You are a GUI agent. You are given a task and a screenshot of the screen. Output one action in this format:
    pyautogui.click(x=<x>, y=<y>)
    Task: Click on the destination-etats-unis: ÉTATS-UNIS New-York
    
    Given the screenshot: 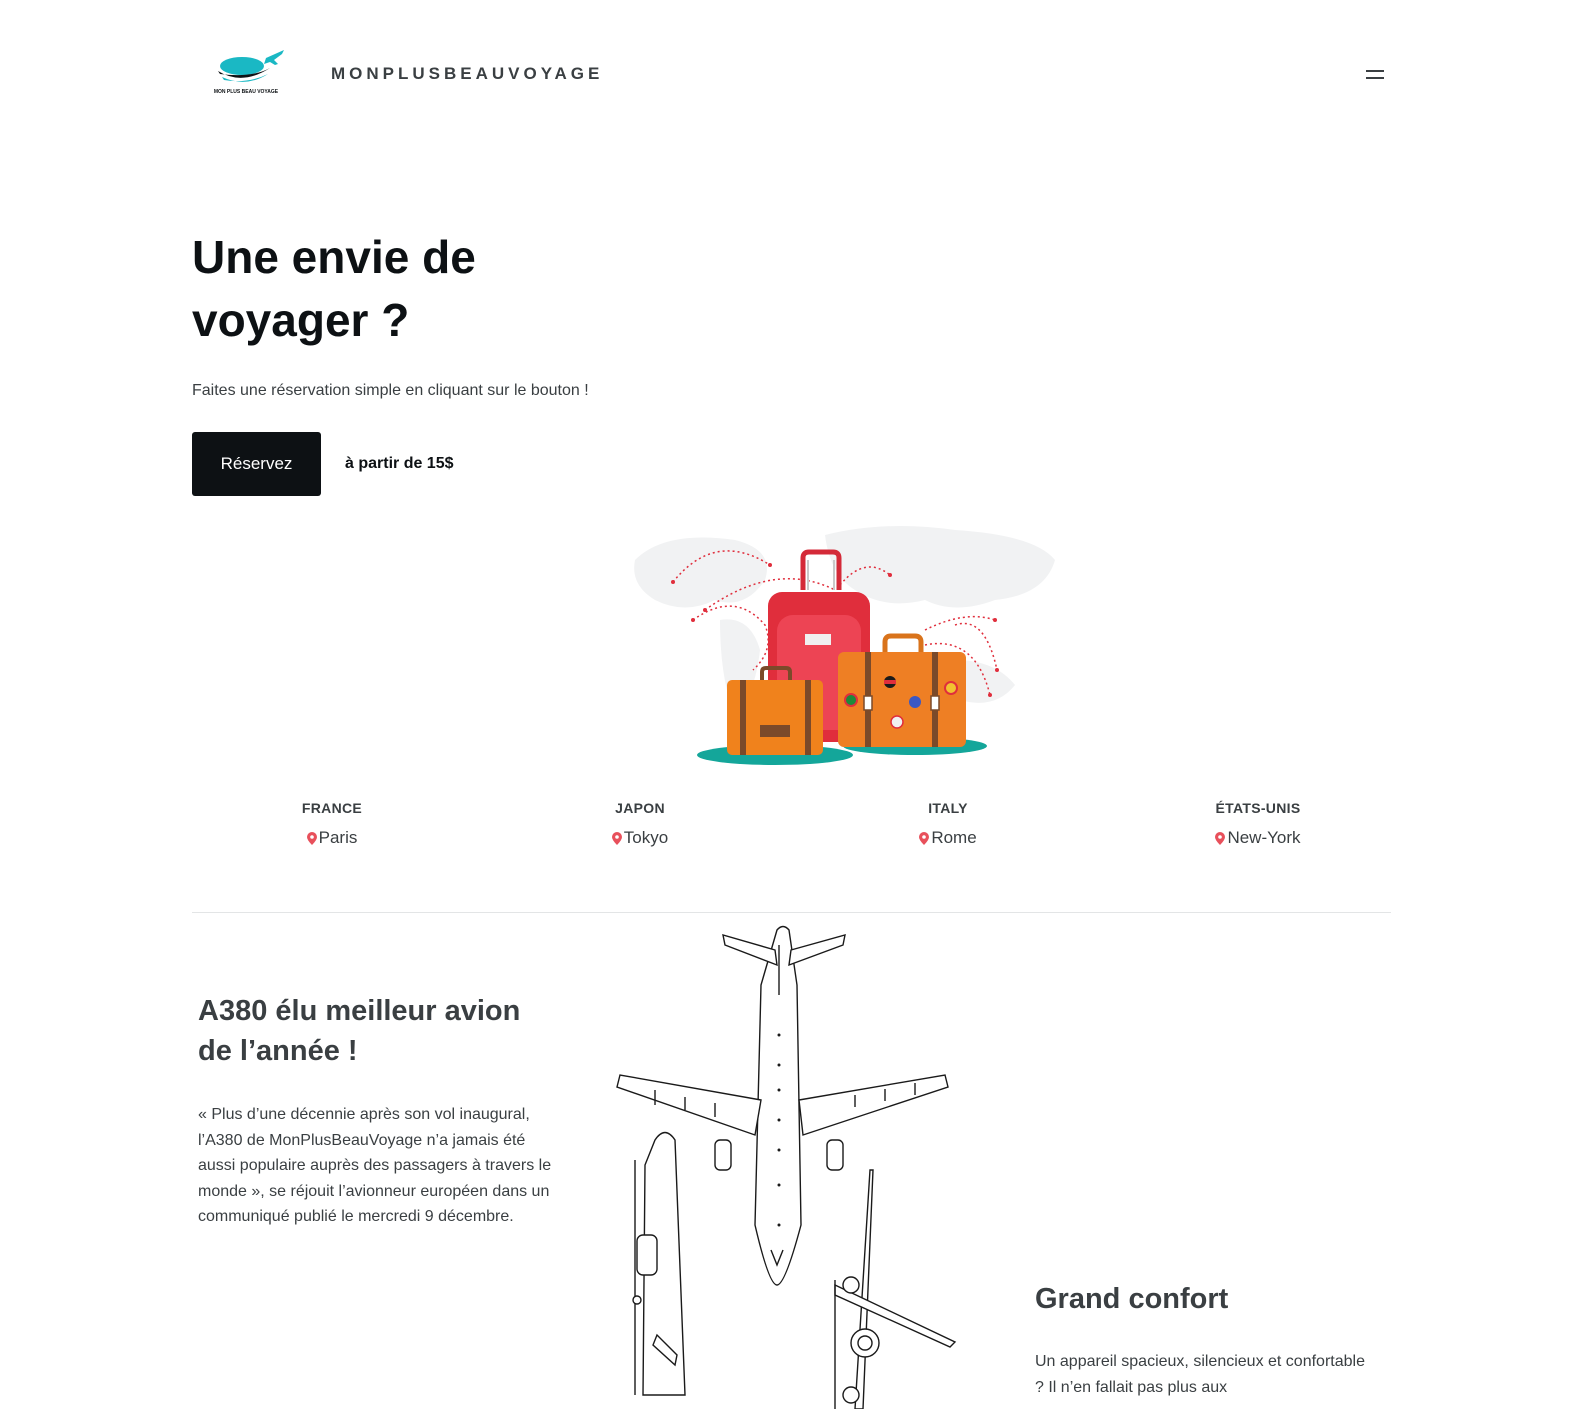 What is the action you would take?
    pyautogui.click(x=1258, y=825)
    